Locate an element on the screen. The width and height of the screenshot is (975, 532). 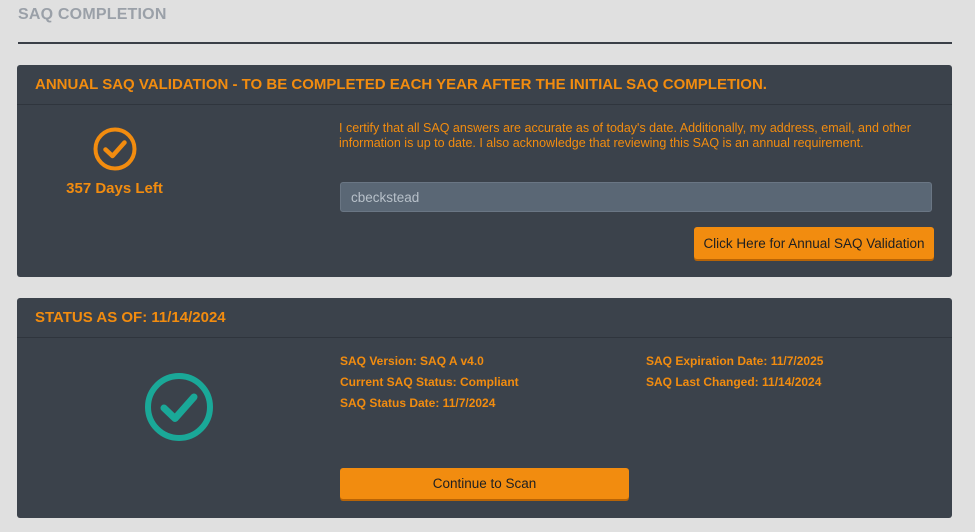
saq-last-changed: SAQ Last Changed: 11/14/2024 is located at coordinates (734, 382).